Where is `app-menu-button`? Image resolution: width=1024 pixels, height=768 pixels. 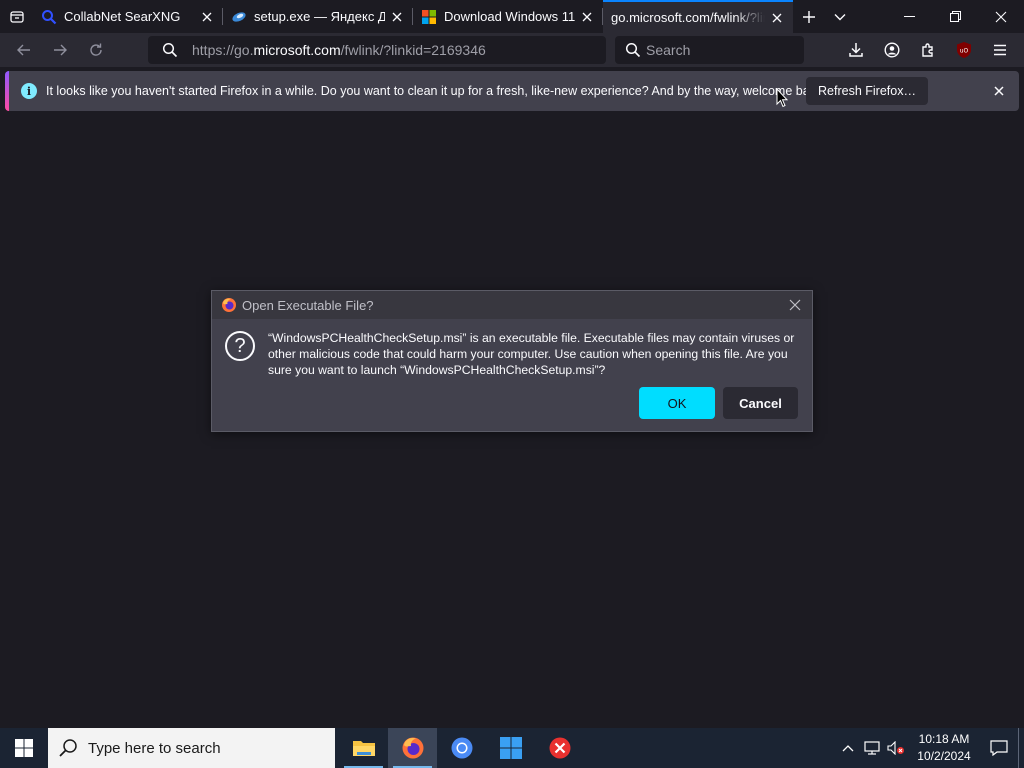
app-menu-button is located at coordinates (1000, 50).